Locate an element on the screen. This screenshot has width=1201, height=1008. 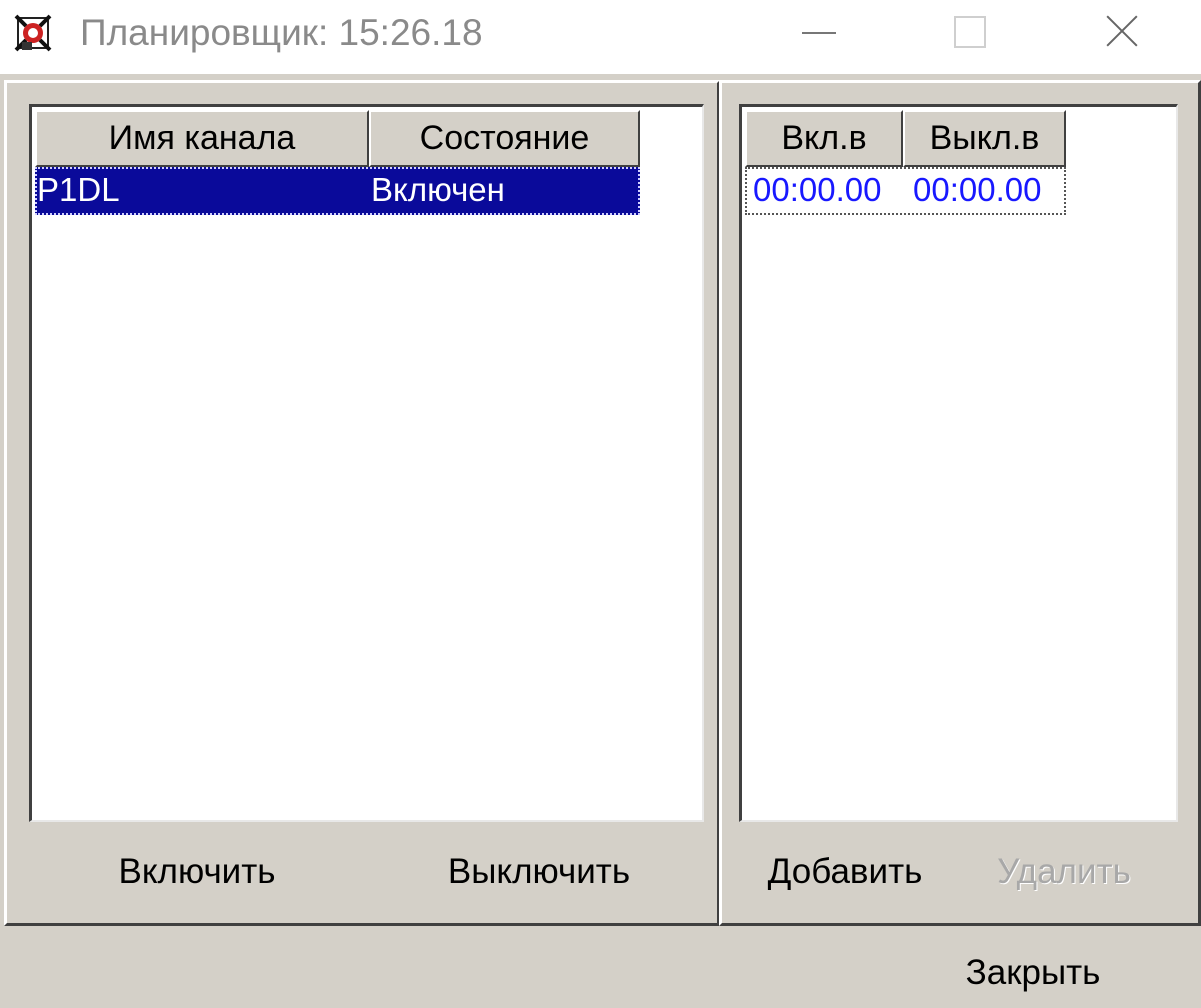
title-bar: Планировщик: 15:26.18 is located at coordinates (600, 37).